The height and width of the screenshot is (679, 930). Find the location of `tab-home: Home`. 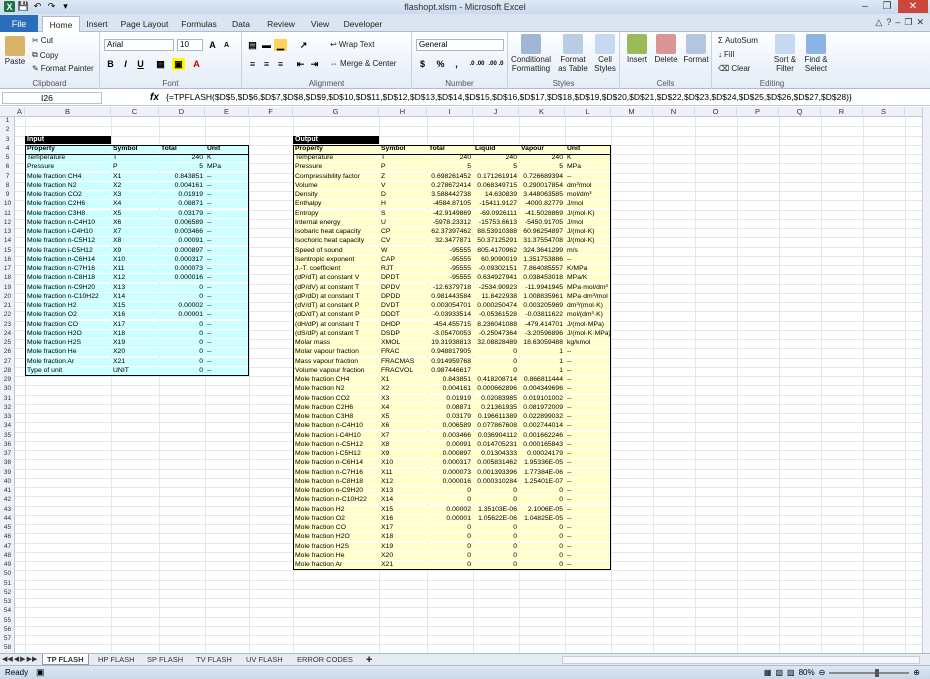

tab-home: Home is located at coordinates (61, 24).